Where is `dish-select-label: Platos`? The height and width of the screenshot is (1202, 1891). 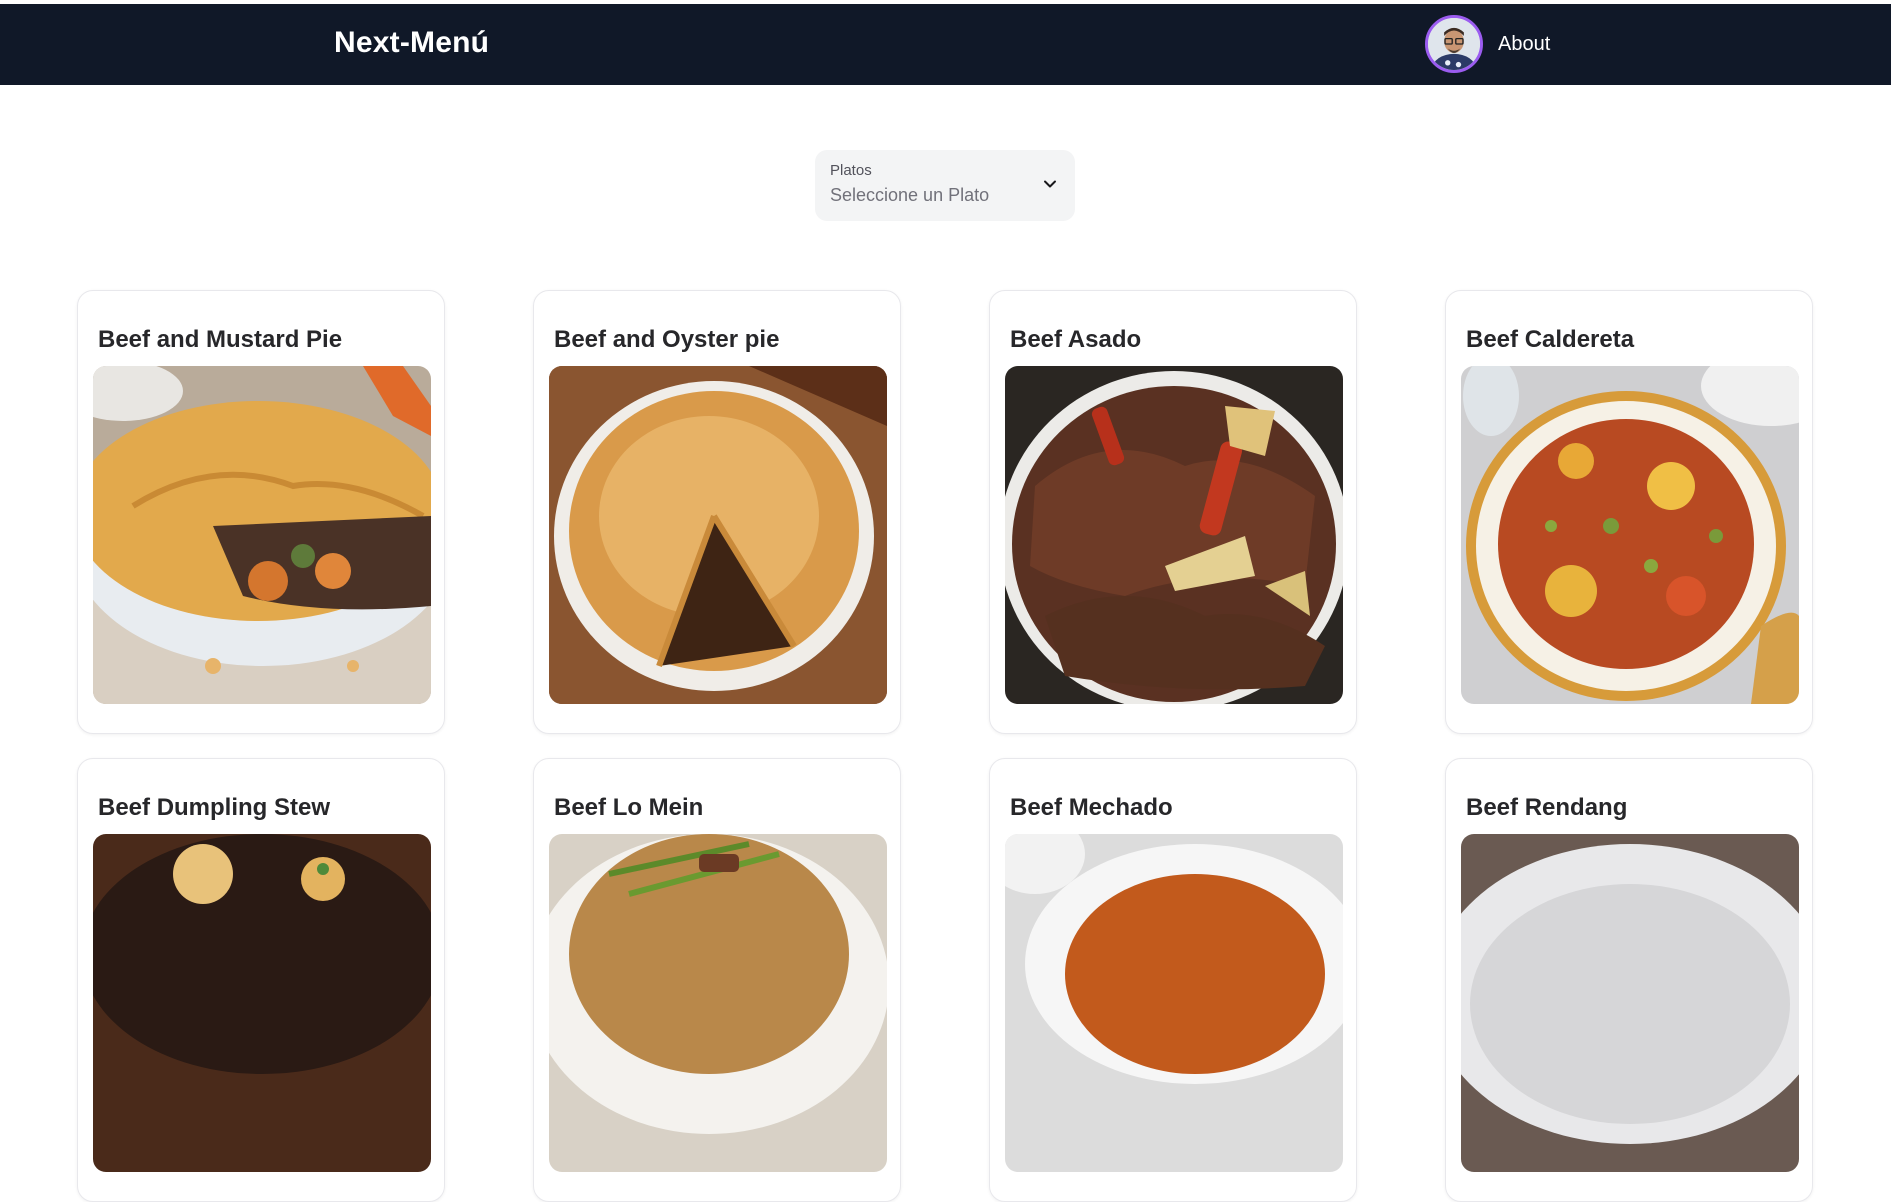 dish-select-label: Platos is located at coordinates (851, 170).